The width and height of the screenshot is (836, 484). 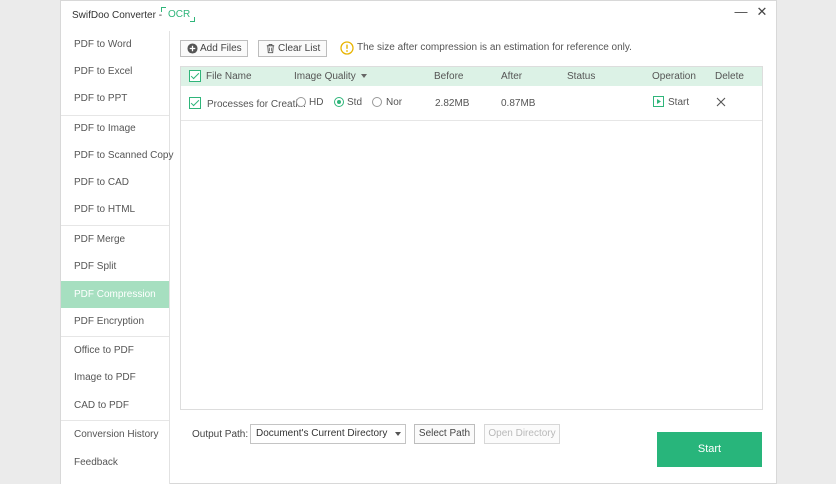 What do you see at coordinates (444, 434) in the screenshot?
I see `select-path-button: Select Path` at bounding box center [444, 434].